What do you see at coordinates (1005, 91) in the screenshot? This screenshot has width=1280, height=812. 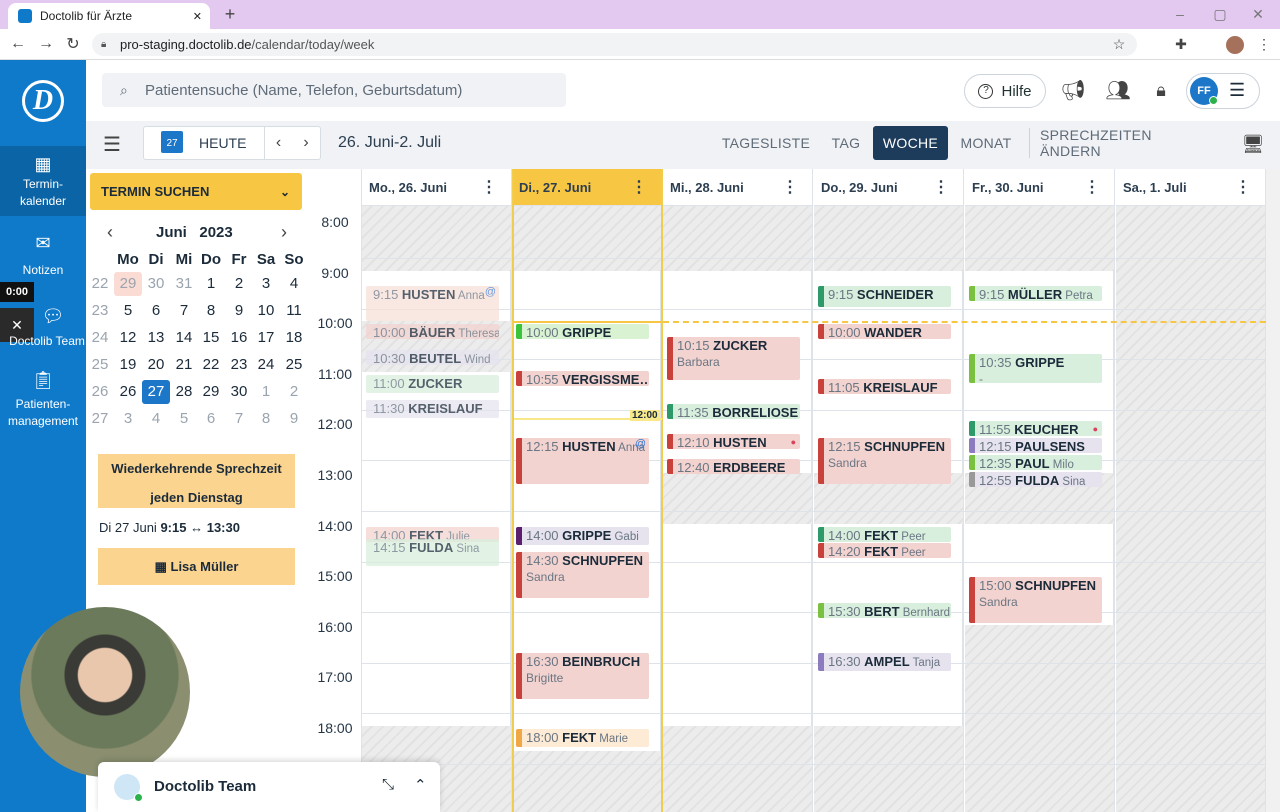 I see `help-button: ? Hilfe` at bounding box center [1005, 91].